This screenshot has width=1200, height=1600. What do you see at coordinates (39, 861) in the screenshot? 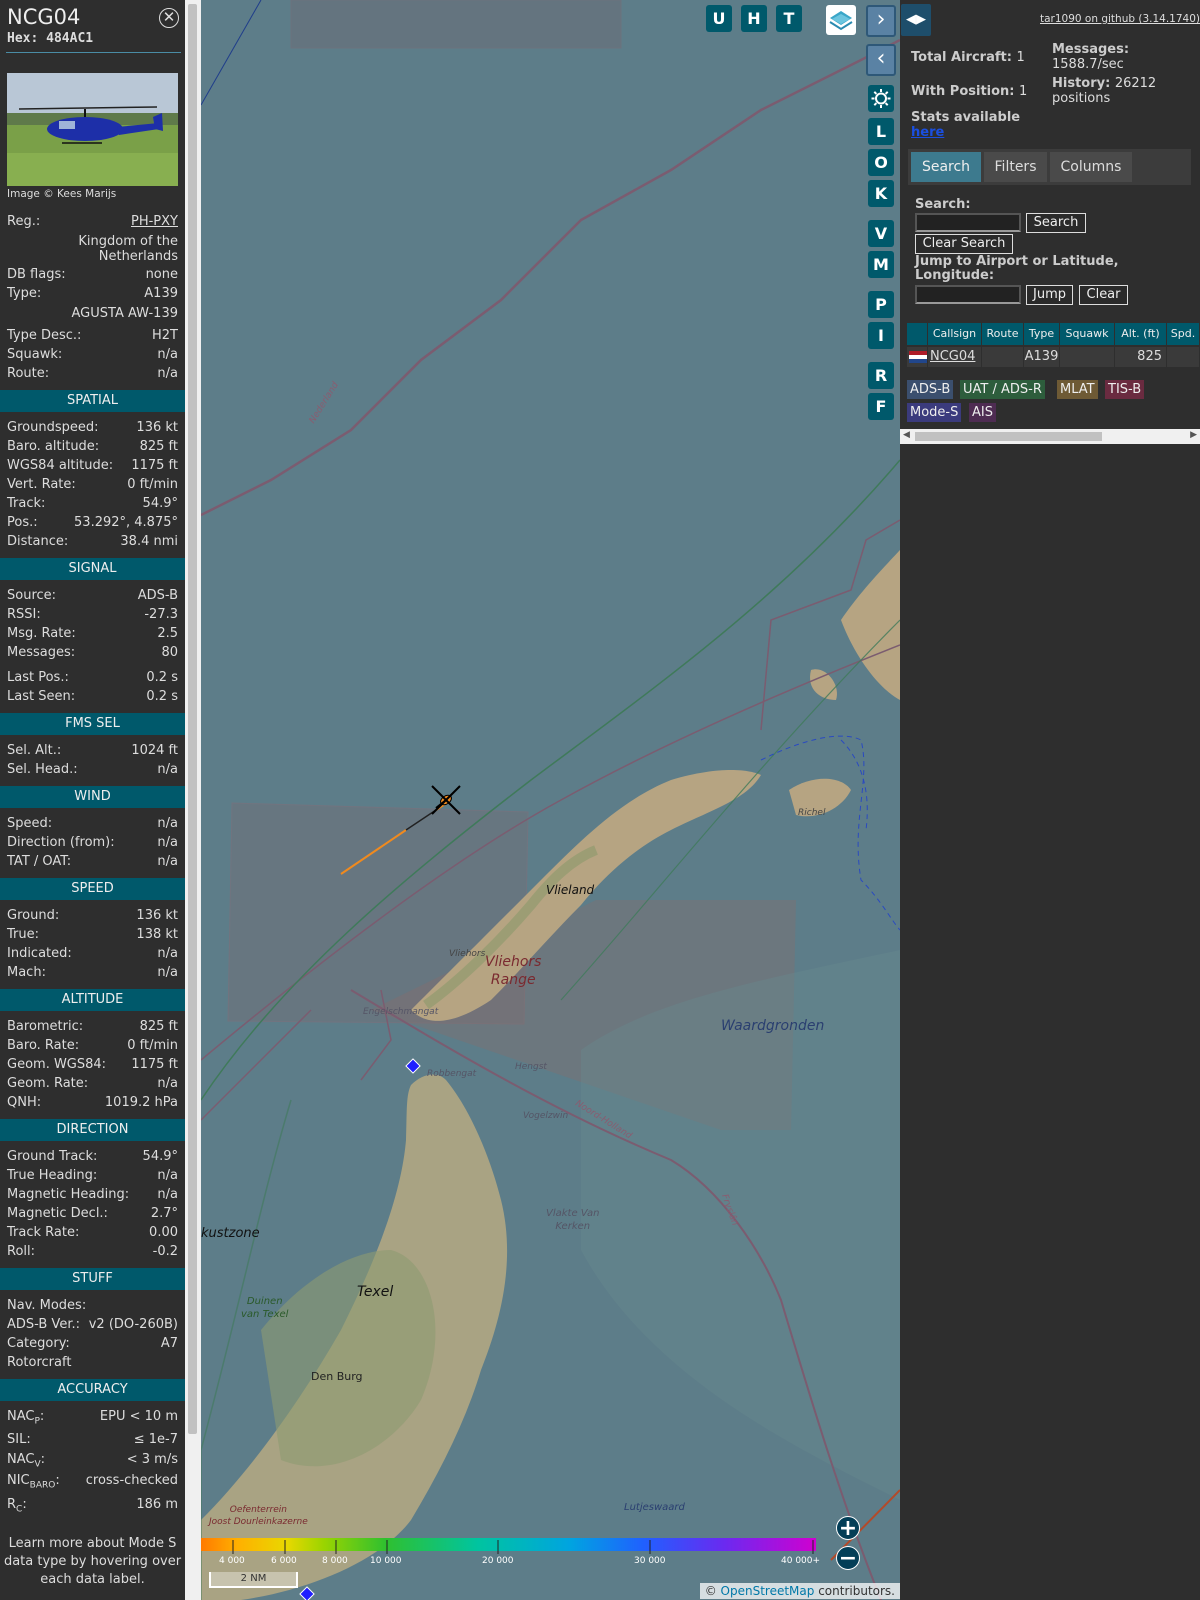
I see `tat-oat-label: TAT / OAT:` at bounding box center [39, 861].